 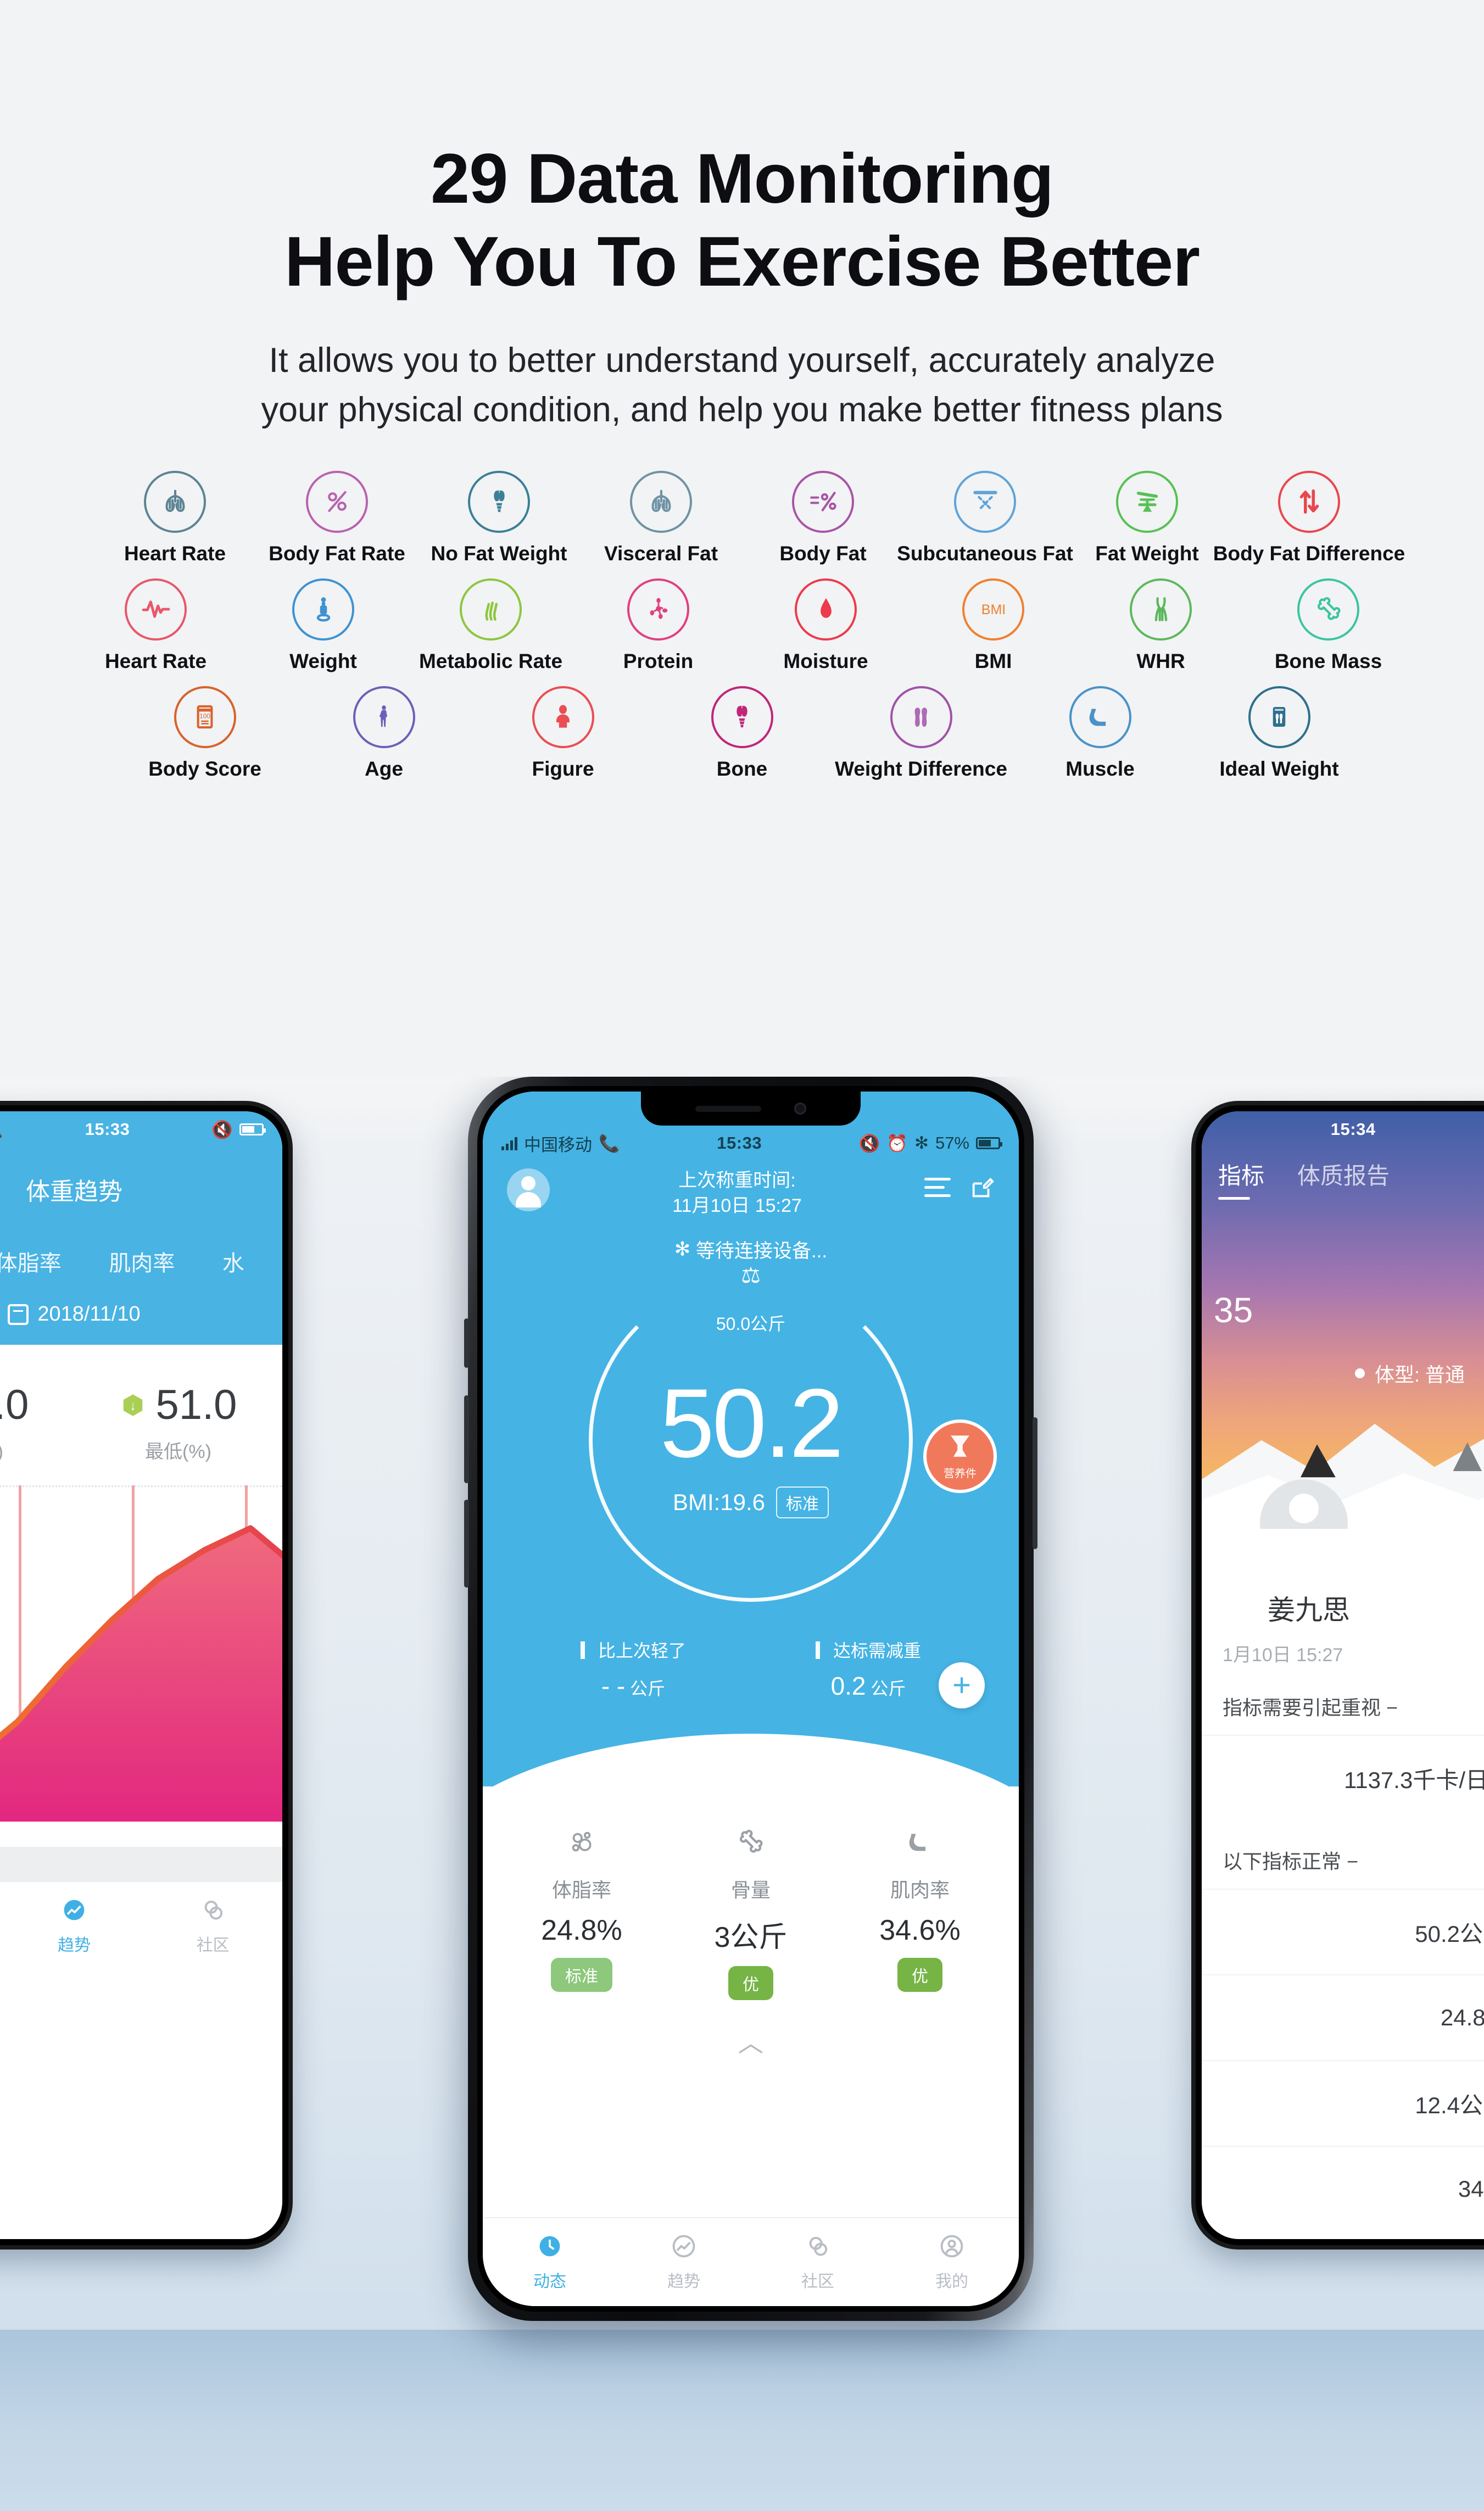 What do you see at coordinates (1100, 740) in the screenshot?
I see `metric-icon-cell: Muscle` at bounding box center [1100, 740].